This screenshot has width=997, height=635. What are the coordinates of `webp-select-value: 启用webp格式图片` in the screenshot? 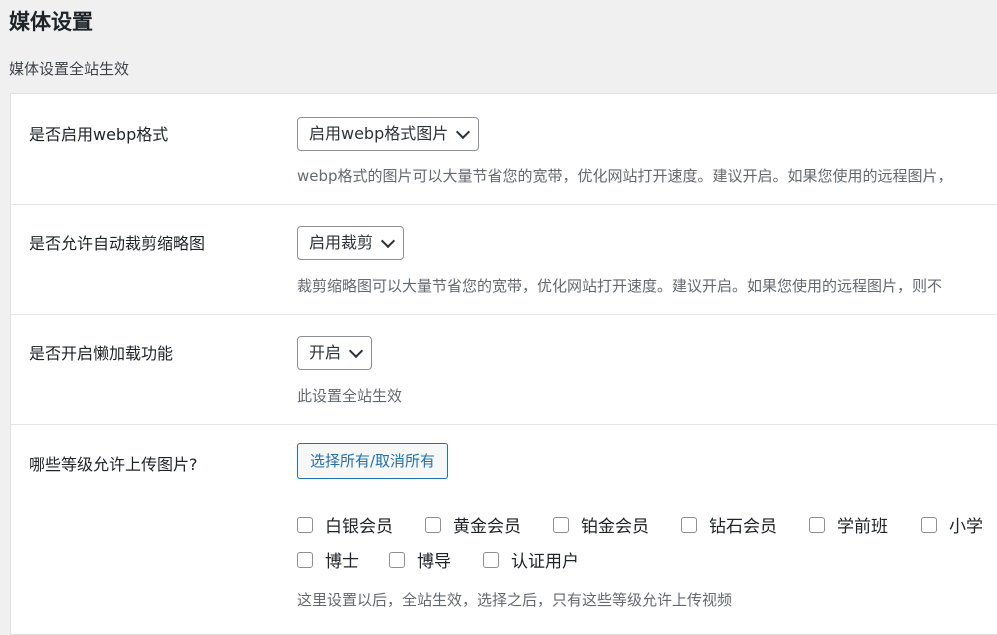 It's located at (379, 133).